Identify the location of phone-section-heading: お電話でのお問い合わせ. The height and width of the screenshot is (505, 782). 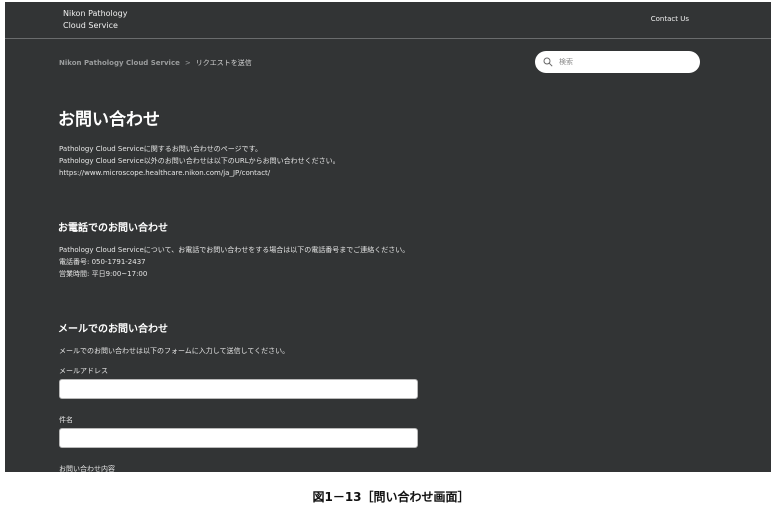
(113, 228).